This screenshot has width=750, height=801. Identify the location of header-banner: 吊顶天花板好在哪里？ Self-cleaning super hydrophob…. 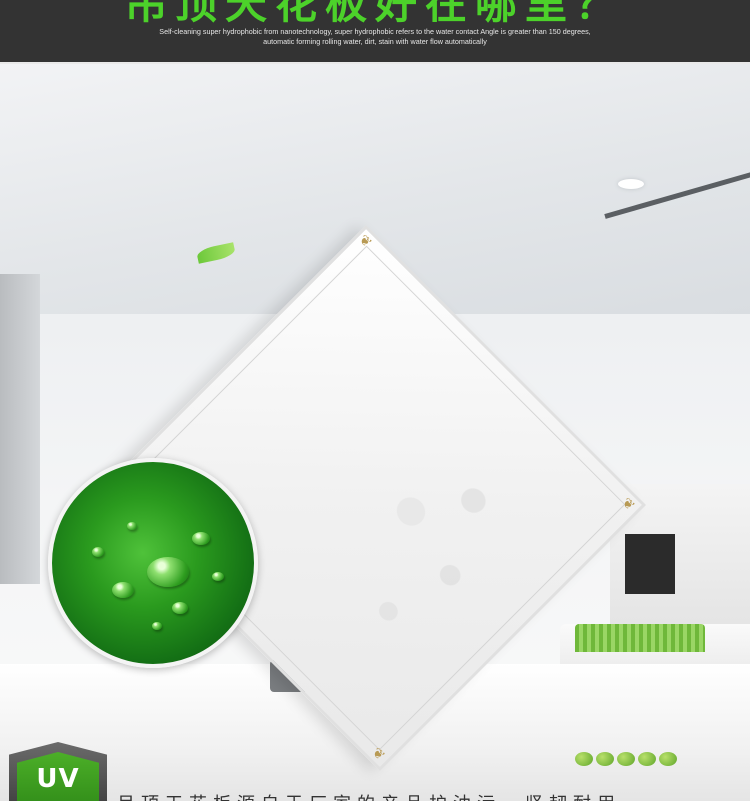
(375, 31).